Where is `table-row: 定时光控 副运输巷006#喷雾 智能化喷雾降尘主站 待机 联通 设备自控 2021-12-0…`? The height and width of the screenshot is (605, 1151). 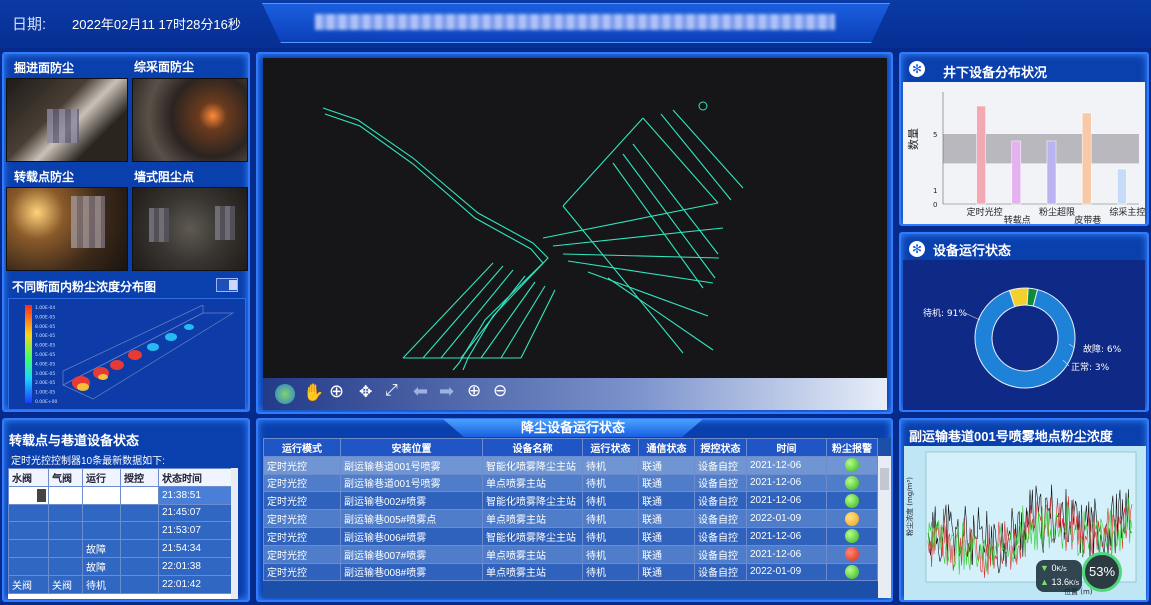
table-row: 定时光控 副运输巷006#喷雾 智能化喷雾降尘主站 待机 联通 设备自控 2021-12-0… is located at coordinates (570, 536).